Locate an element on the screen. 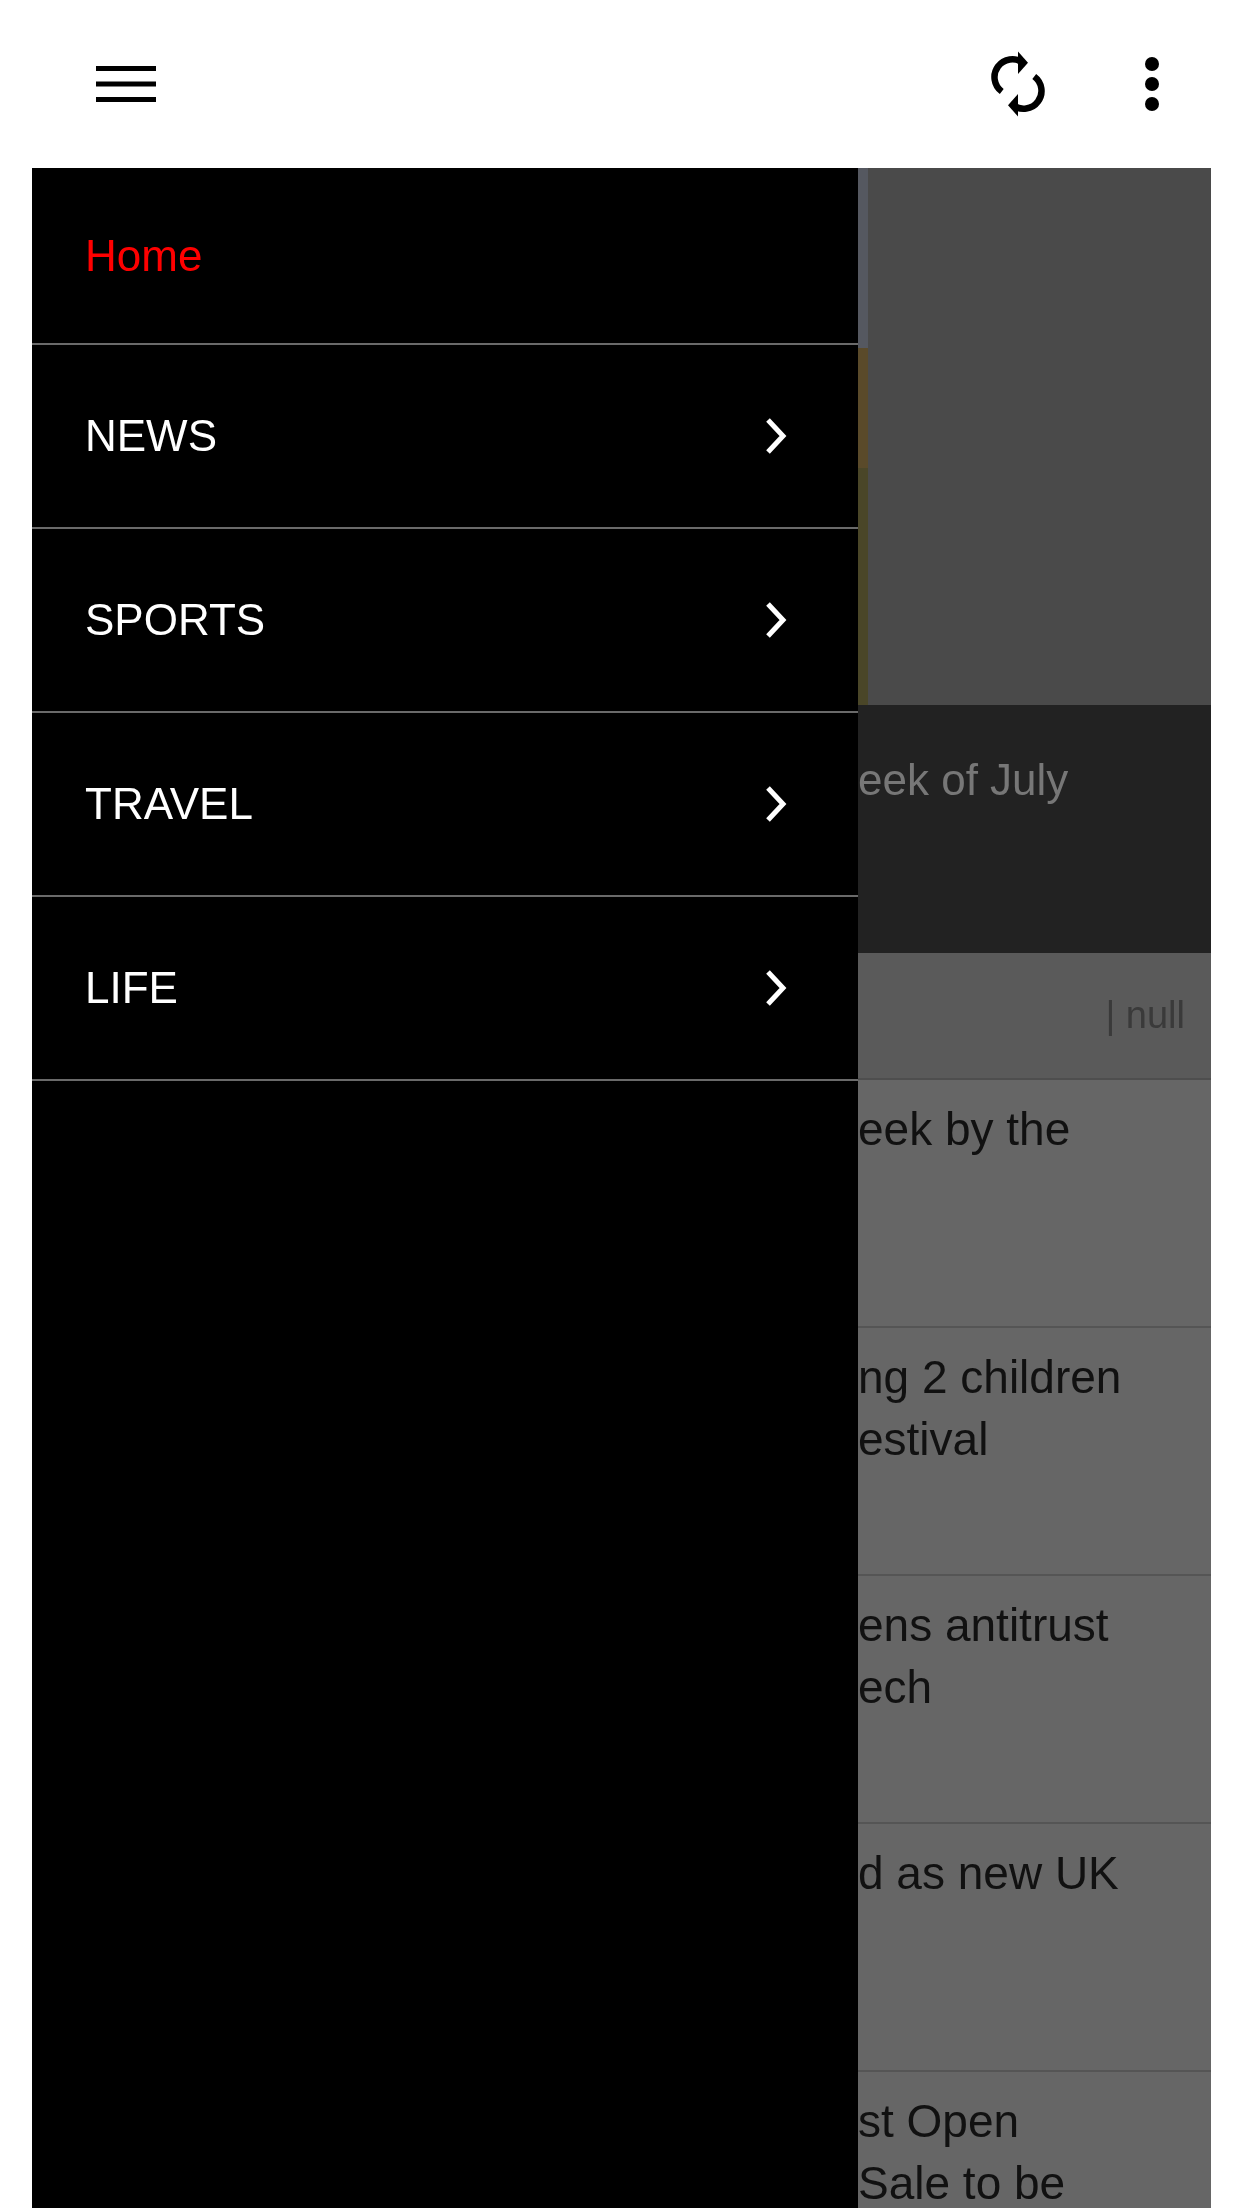 The image size is (1242, 2208). story-row: st Open Sale to be is located at coordinates (1034, 2140).